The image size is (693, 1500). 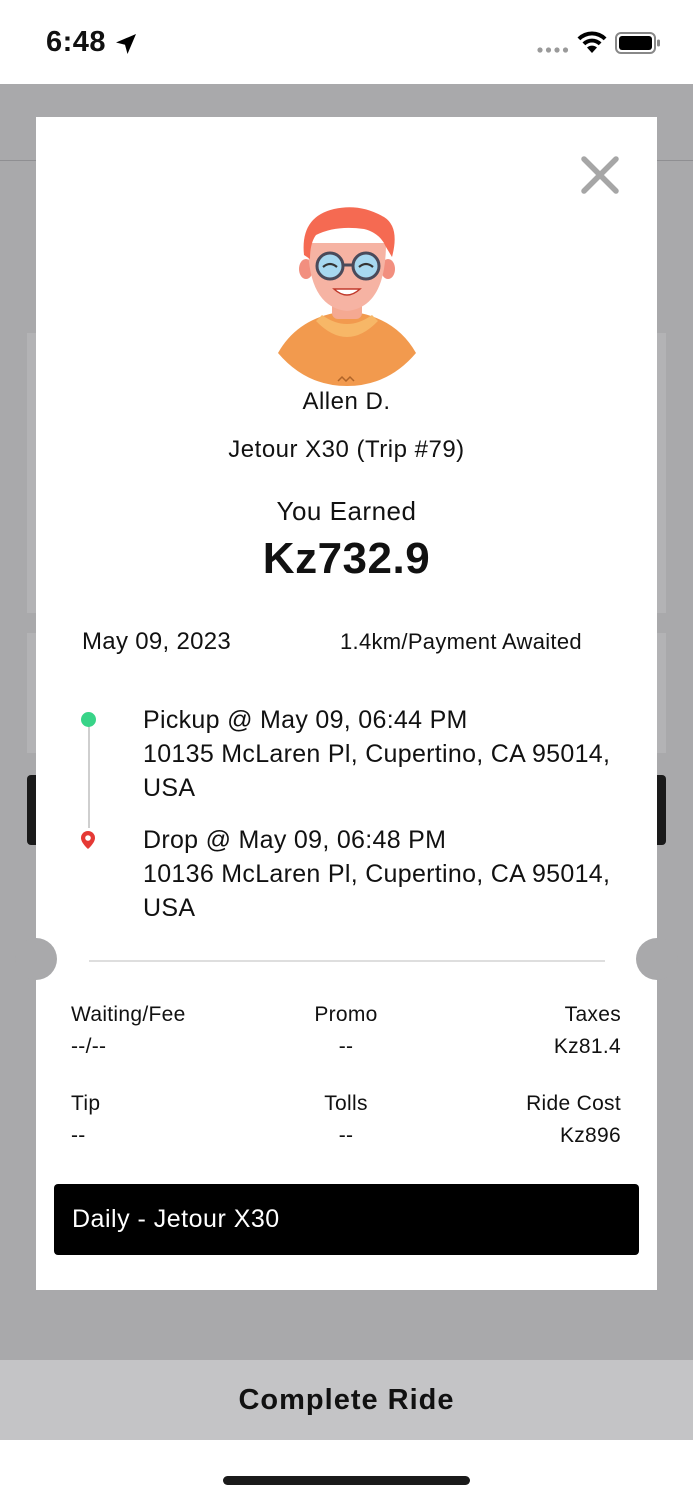 What do you see at coordinates (126, 44) in the screenshot?
I see `location-arrow-icon` at bounding box center [126, 44].